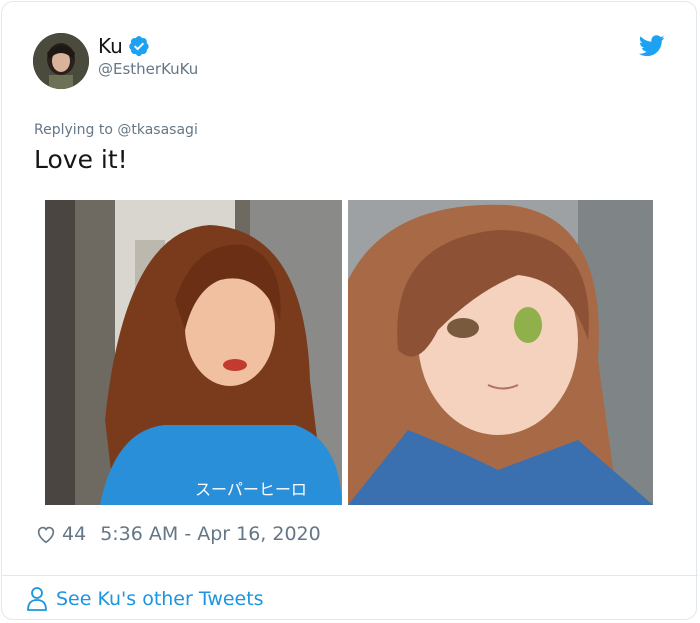 The height and width of the screenshot is (623, 700). Describe the element at coordinates (46, 534) in the screenshot. I see `heart-icon` at that location.